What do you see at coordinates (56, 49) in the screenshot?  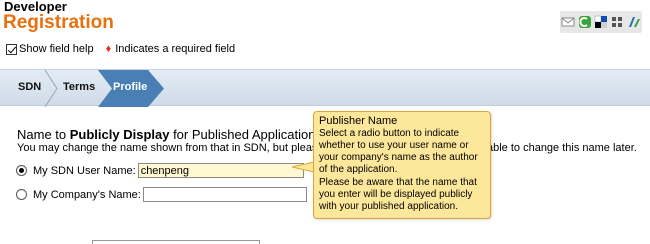 I see `show-field-help-label: Show field help` at bounding box center [56, 49].